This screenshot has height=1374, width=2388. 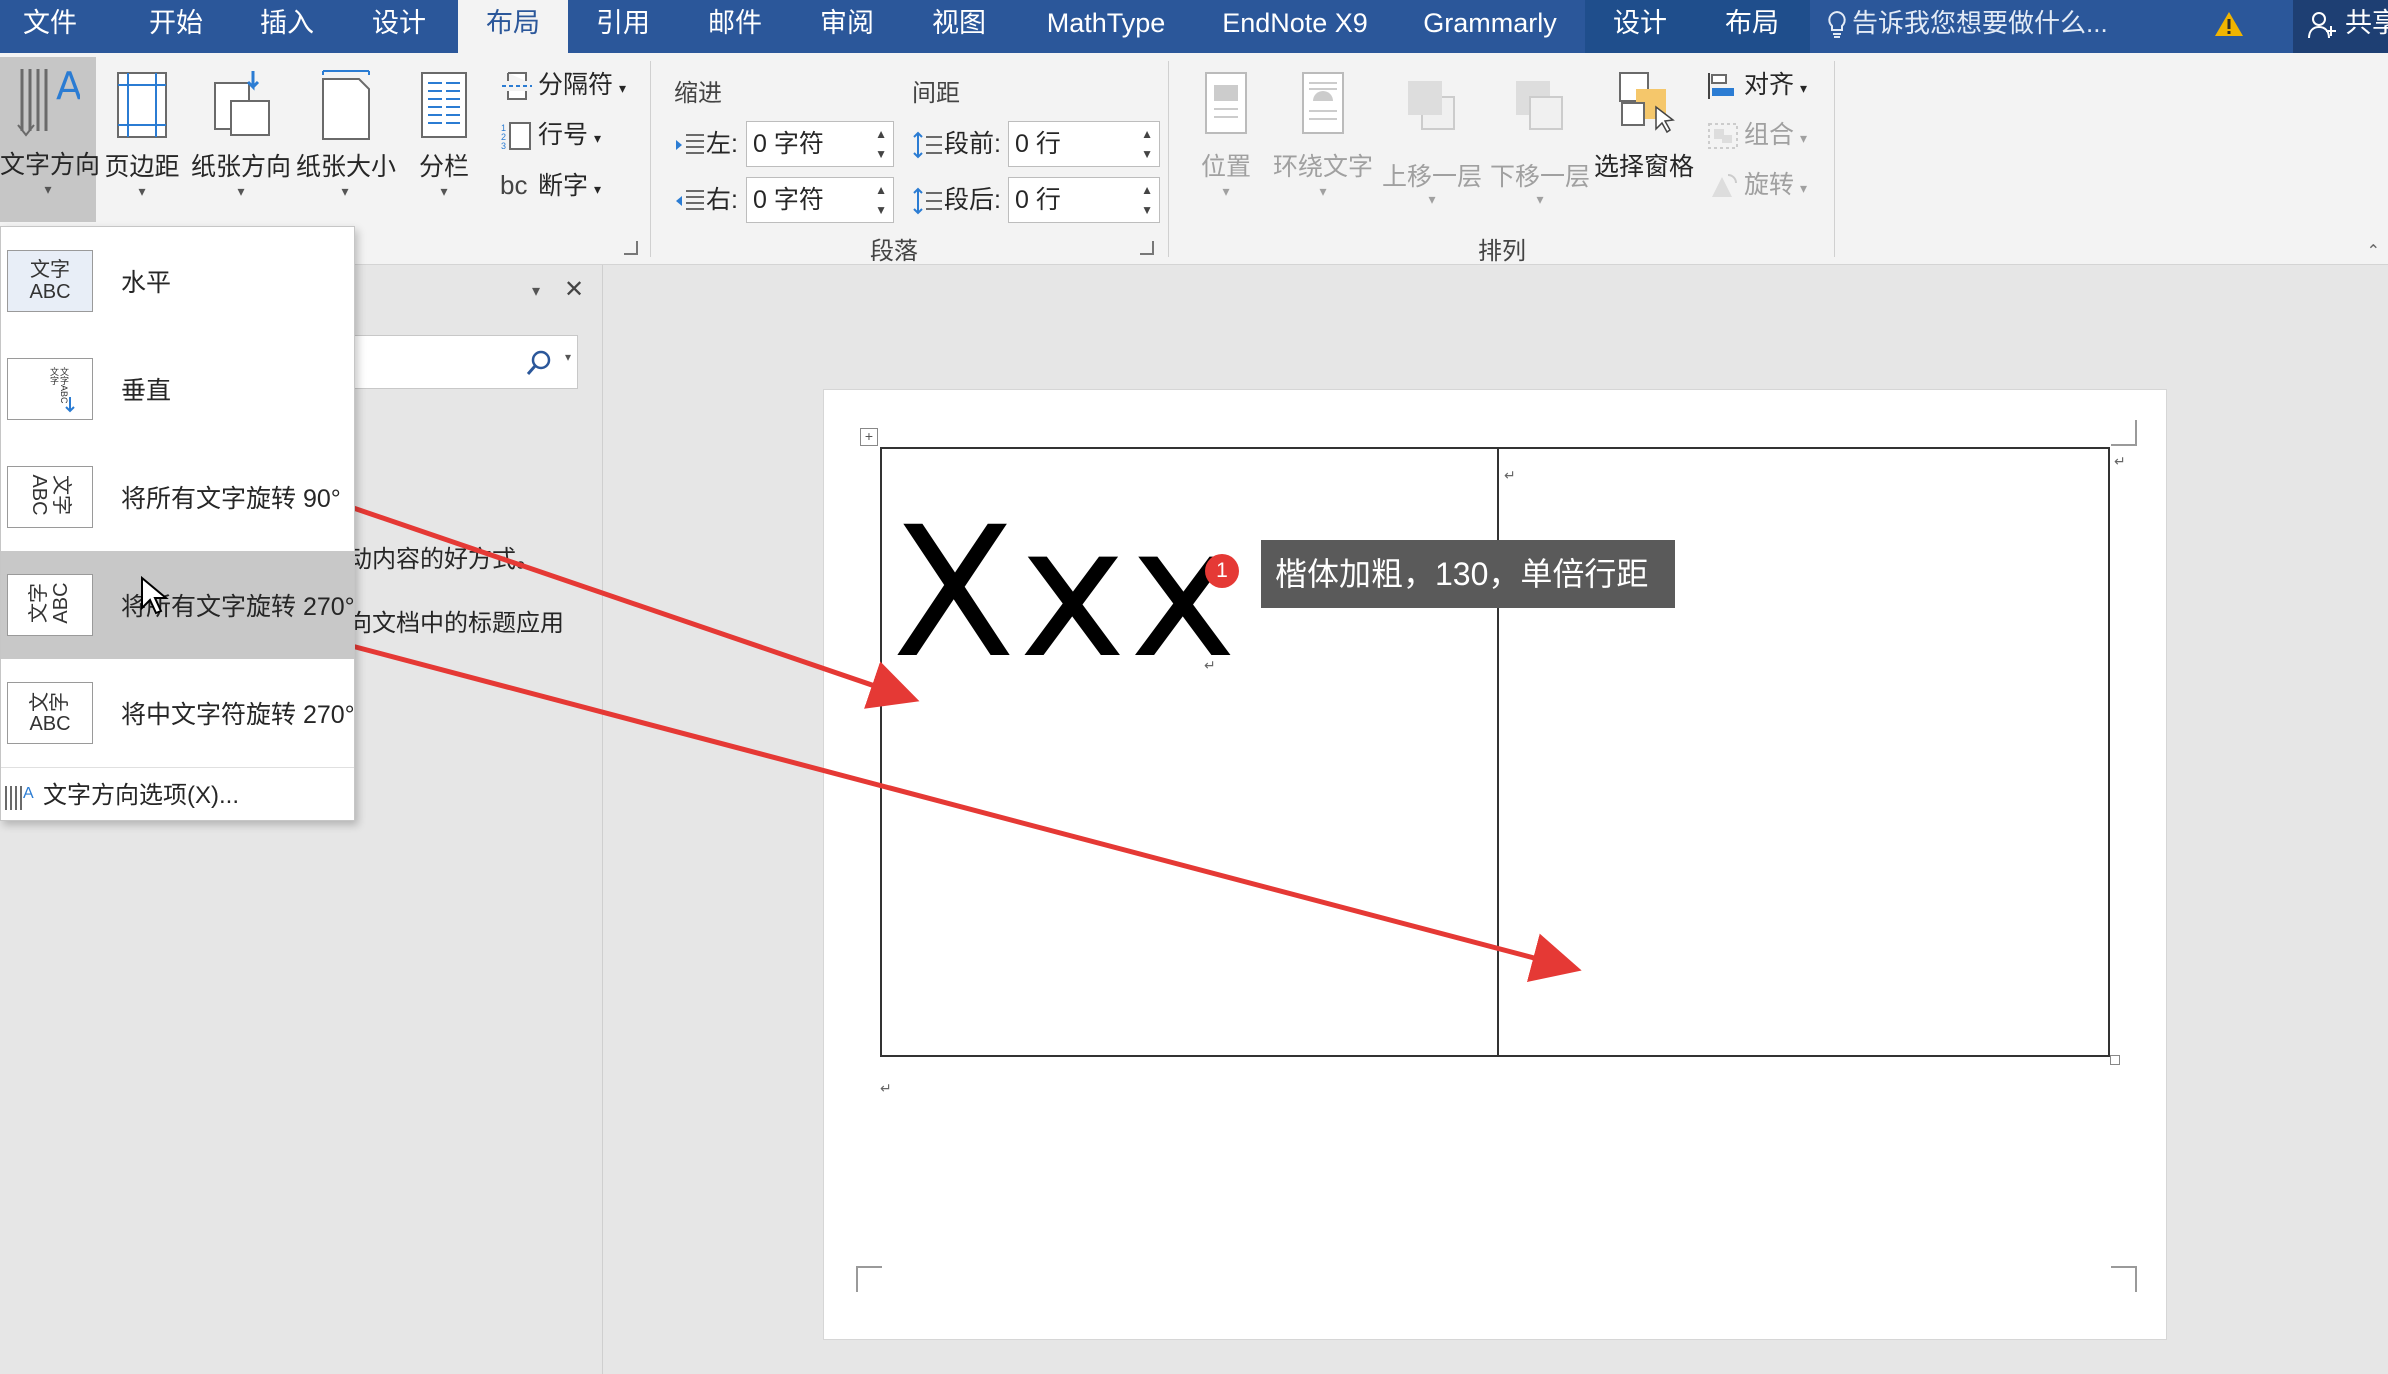 What do you see at coordinates (847, 26) in the screenshot?
I see `tab-review: 审阅` at bounding box center [847, 26].